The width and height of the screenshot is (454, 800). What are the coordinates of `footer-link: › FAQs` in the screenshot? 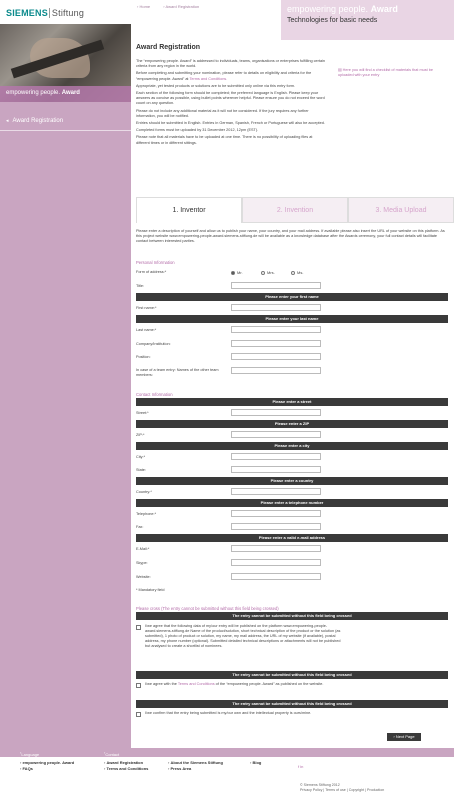 It's located at (47, 769).